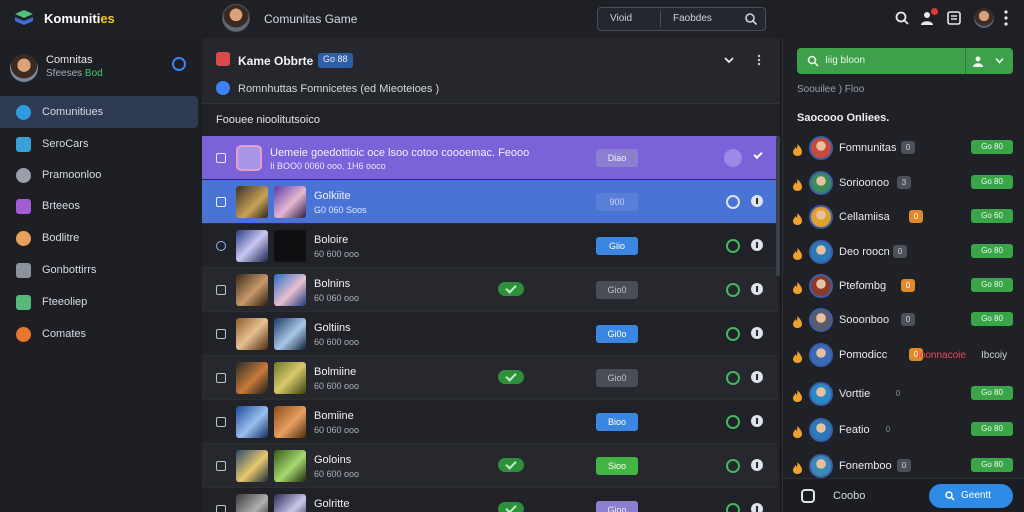 Image resolution: width=1024 pixels, height=512 pixels. I want to click on row-status-pill: Giio, so click(617, 246).